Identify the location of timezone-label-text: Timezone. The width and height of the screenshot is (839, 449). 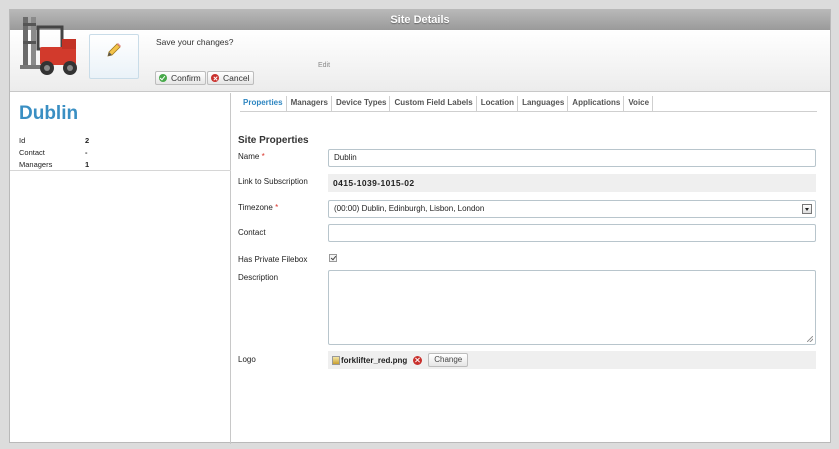
(255, 207).